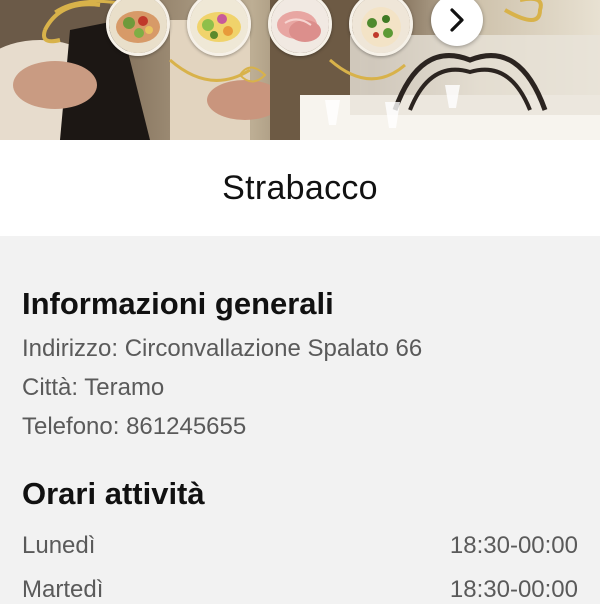 This screenshot has width=600, height=604. I want to click on general-info-heading: Informazioni generali, so click(178, 303).